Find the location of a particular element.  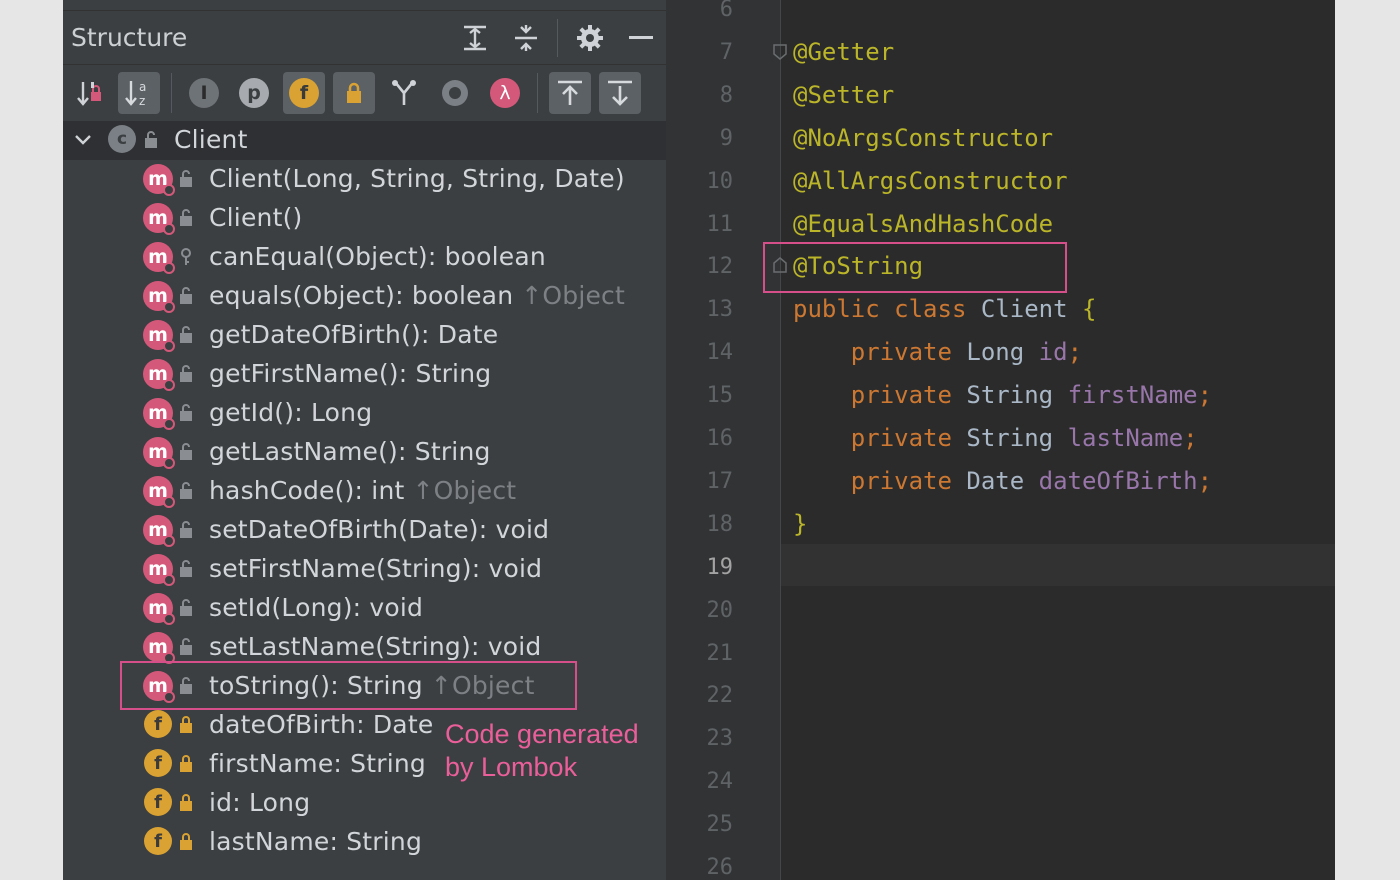

structure-header: Structure is located at coordinates (364, 37).